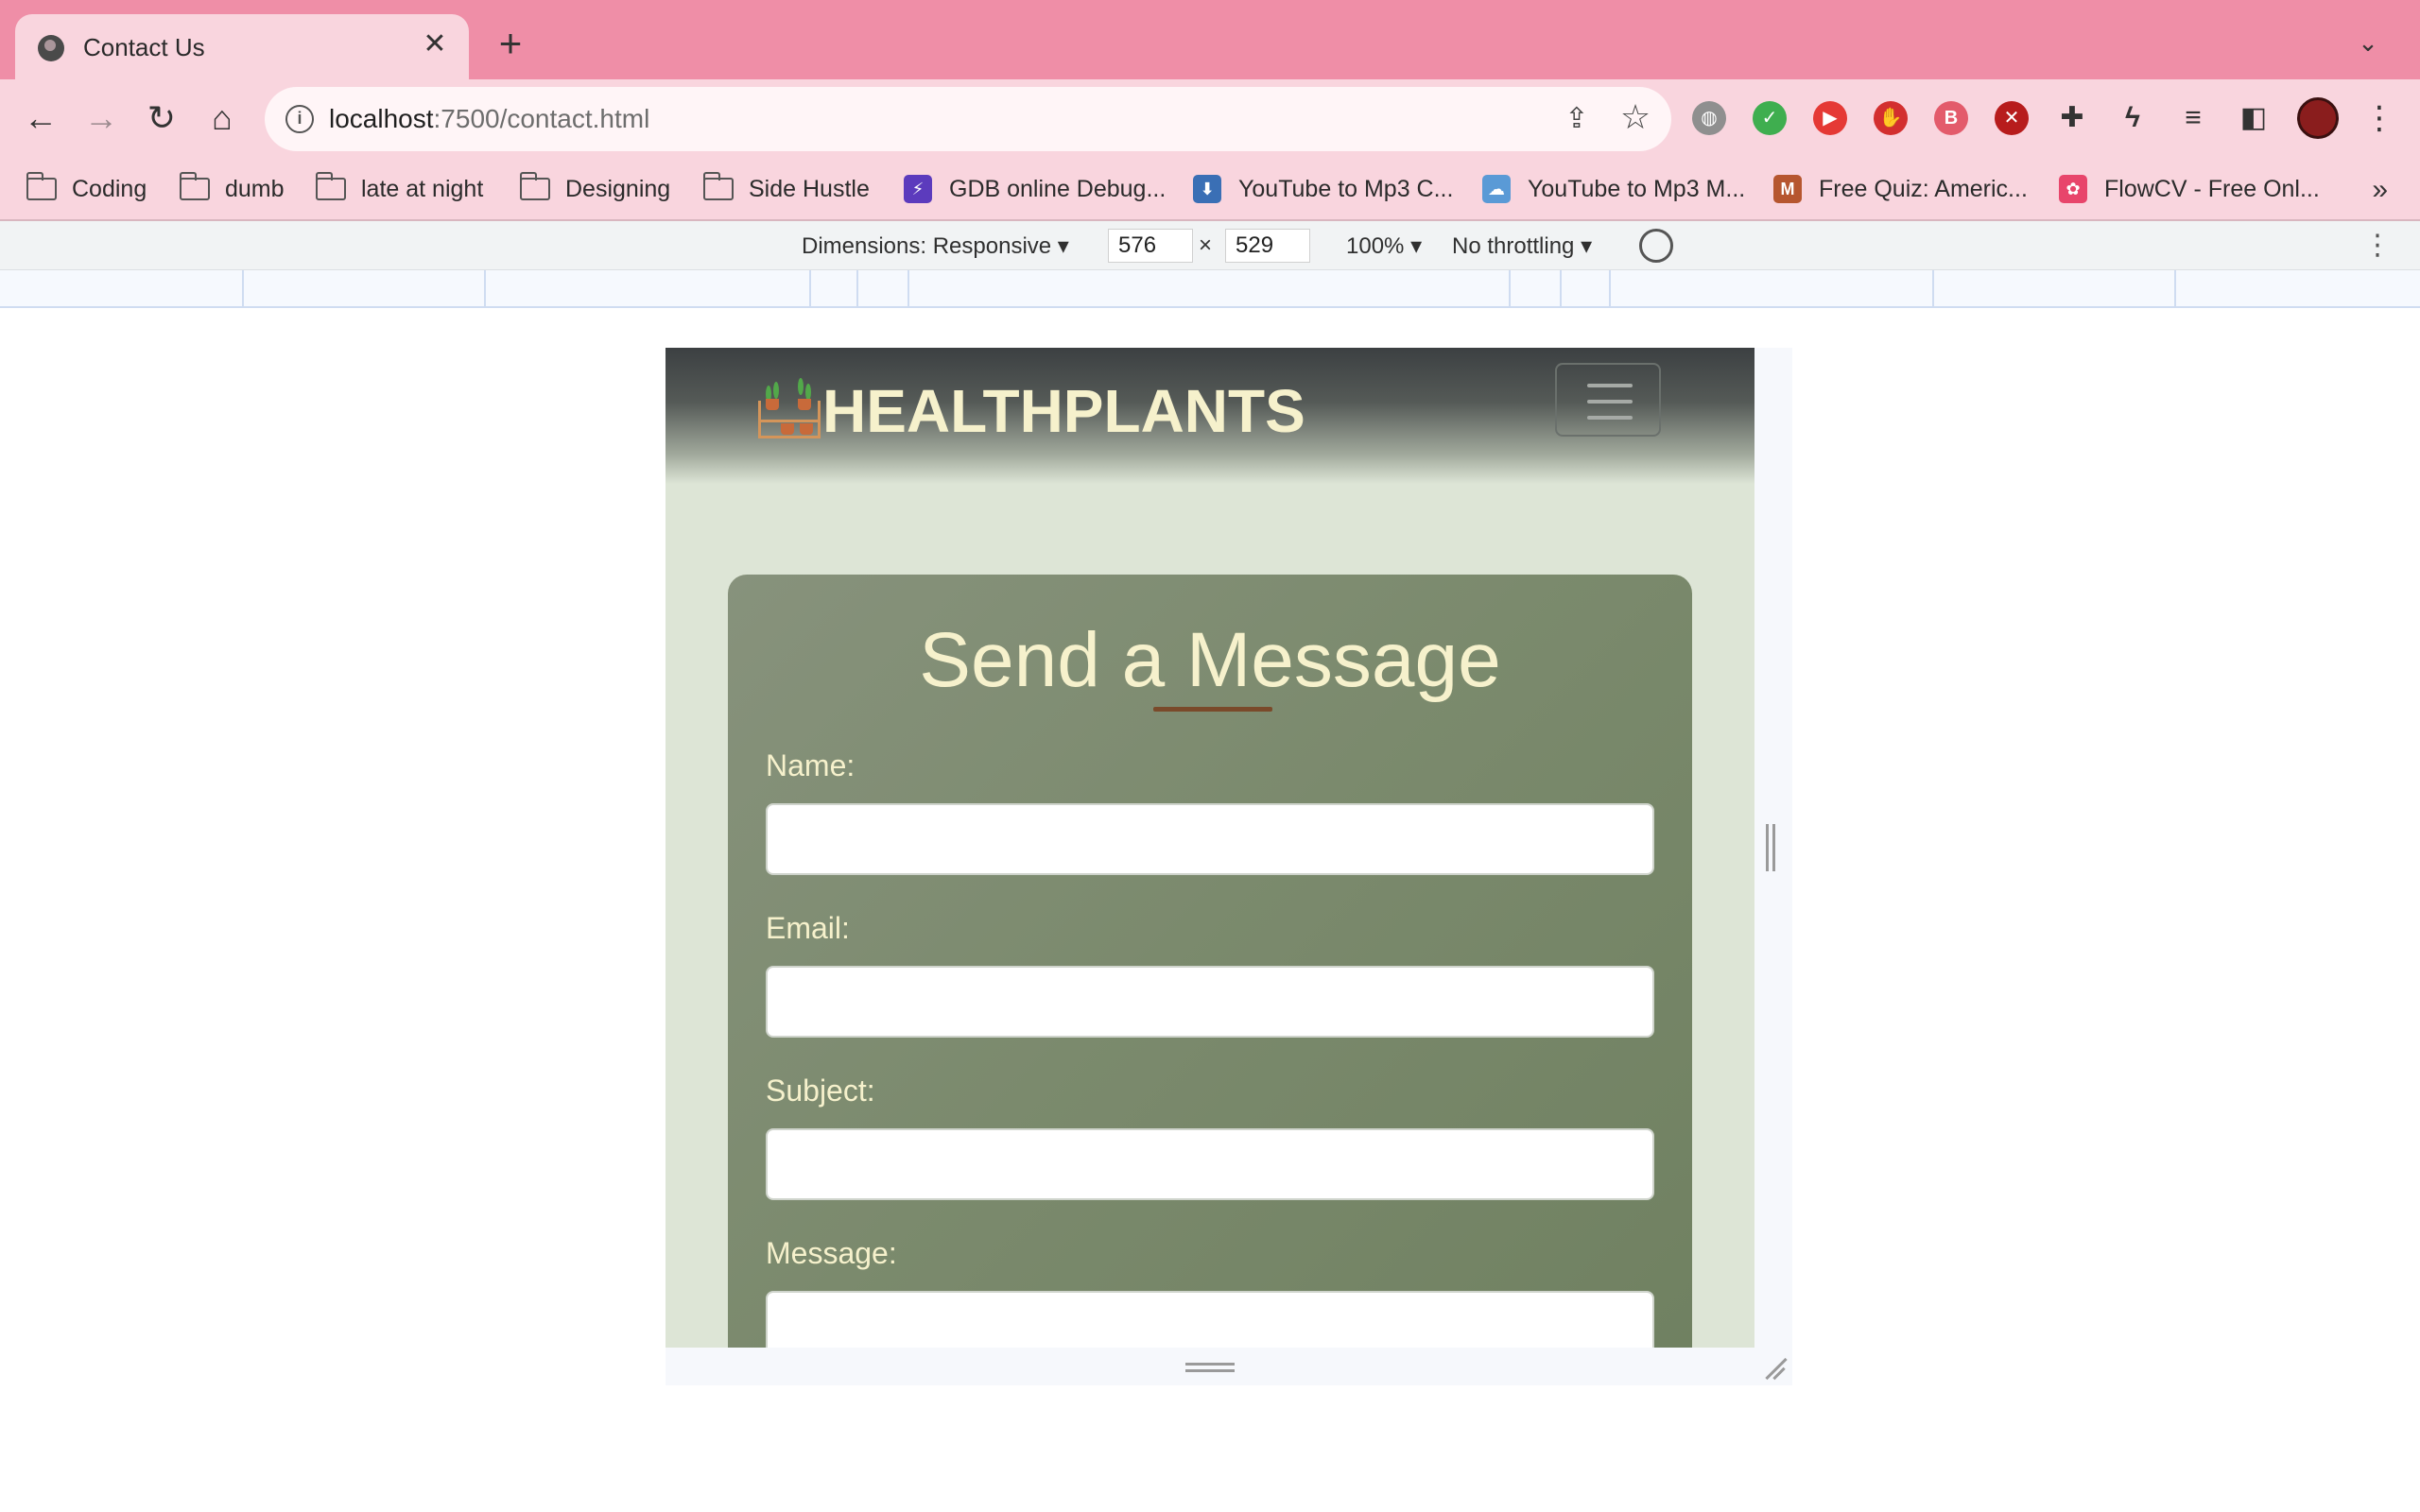 This screenshot has height=1512, width=2420. What do you see at coordinates (790, 409) in the screenshot?
I see `plant-shelf-logo-icon` at bounding box center [790, 409].